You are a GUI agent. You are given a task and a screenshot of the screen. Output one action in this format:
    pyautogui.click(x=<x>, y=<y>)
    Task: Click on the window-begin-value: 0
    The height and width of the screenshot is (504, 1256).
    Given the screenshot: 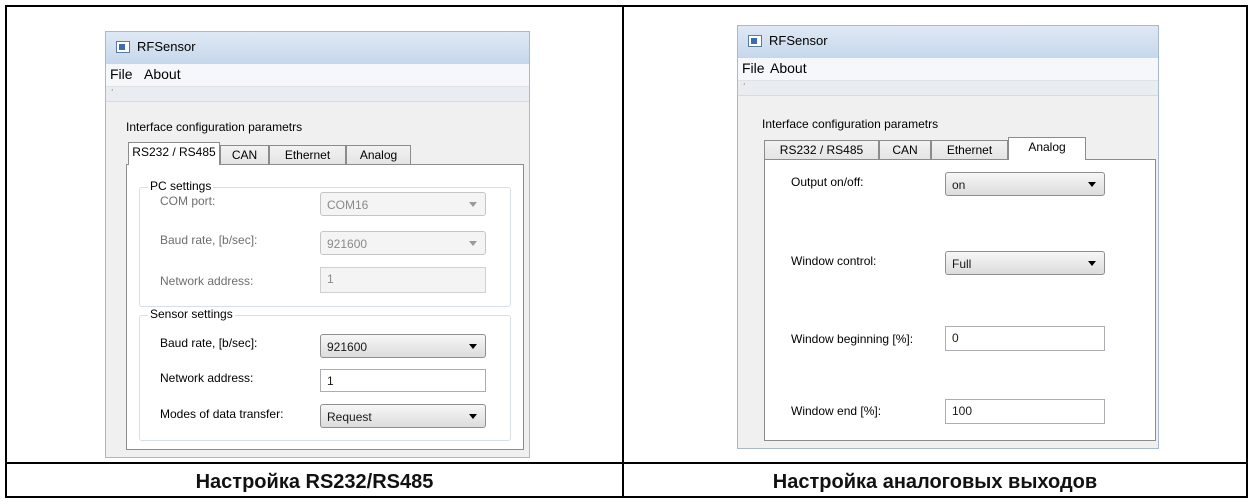 What is the action you would take?
    pyautogui.click(x=955, y=338)
    